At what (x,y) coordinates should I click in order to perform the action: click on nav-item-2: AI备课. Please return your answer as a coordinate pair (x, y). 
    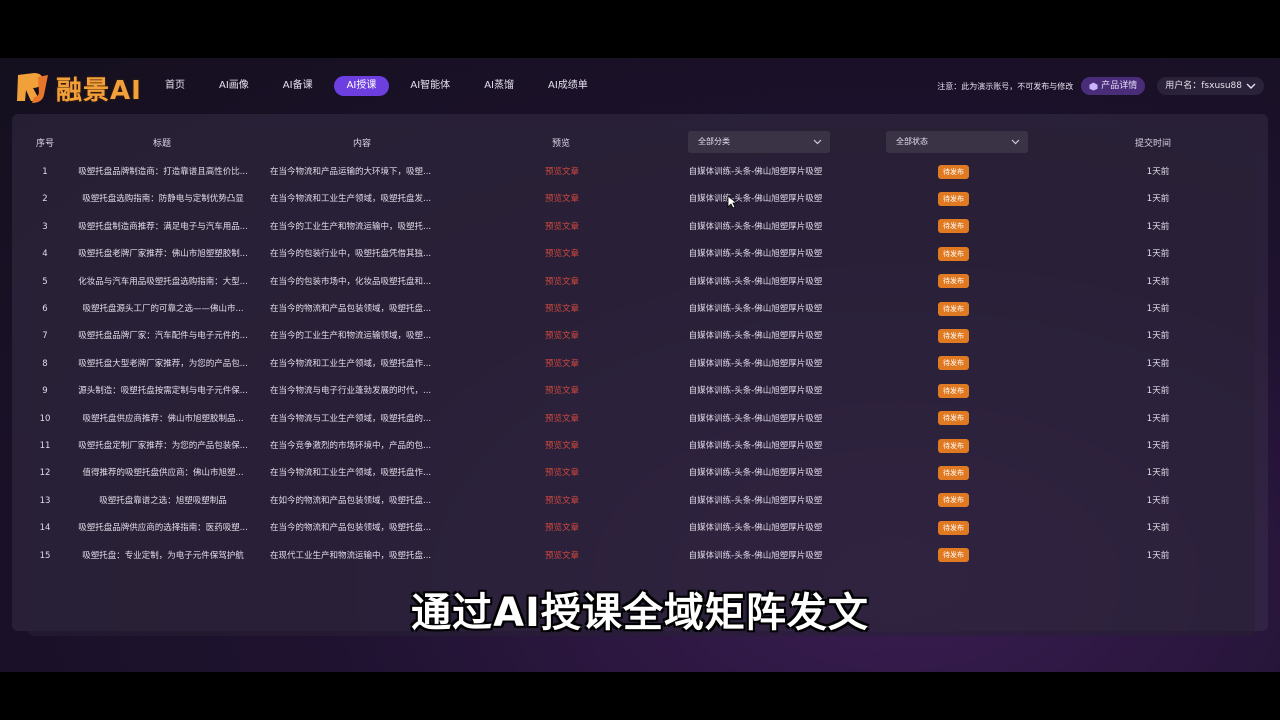
    Looking at the image, I should click on (298, 86).